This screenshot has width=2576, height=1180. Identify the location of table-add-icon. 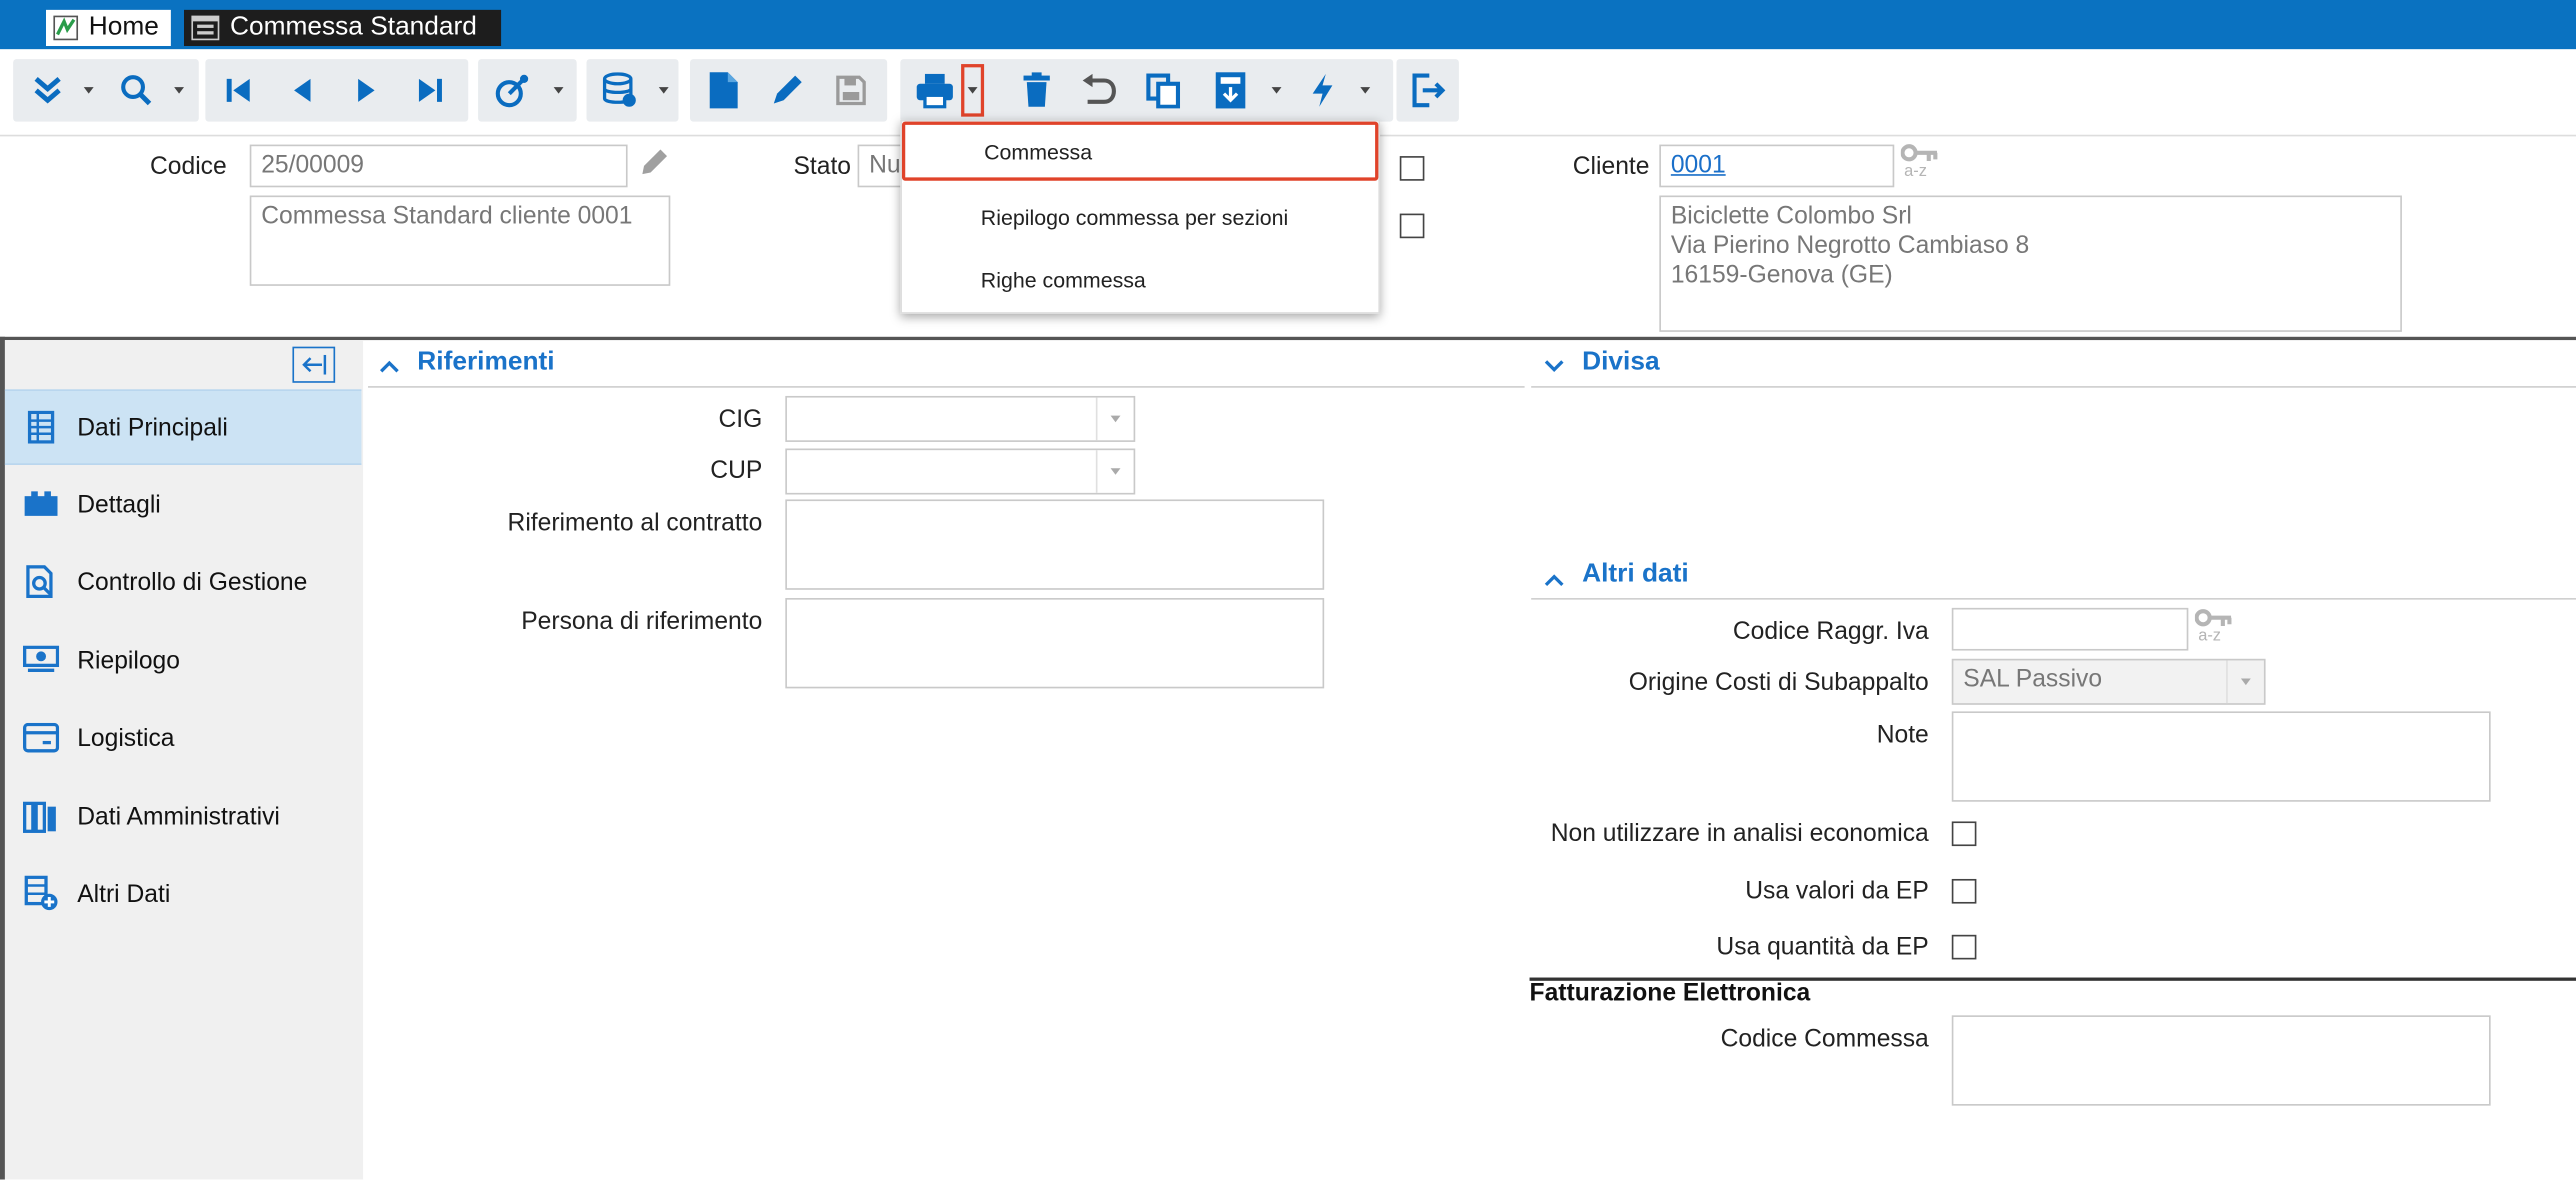
(41, 893).